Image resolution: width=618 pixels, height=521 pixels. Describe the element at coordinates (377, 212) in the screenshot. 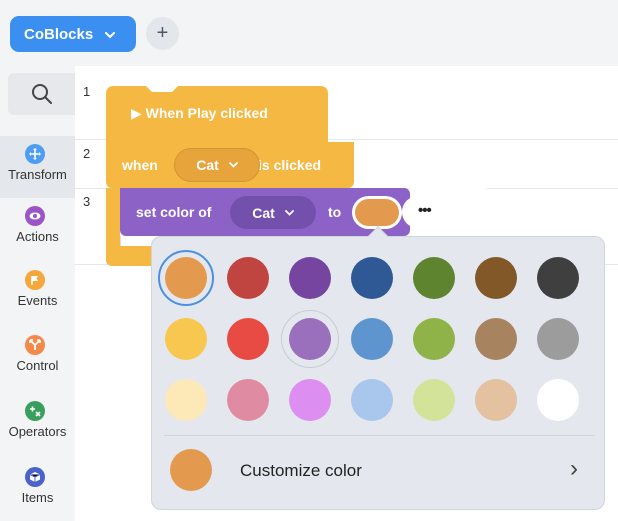

I see `color-input` at that location.